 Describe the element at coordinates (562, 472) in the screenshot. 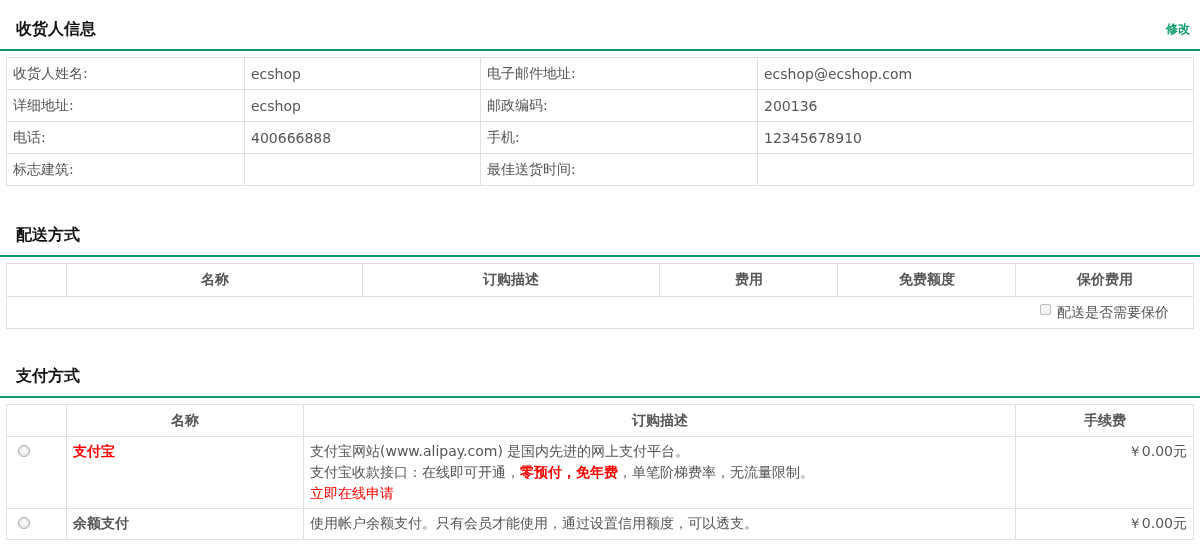

I see `description-text: 支付宝收款接口：在线即可开通，零预付，免年费，单笔阶梯费率，无流量限制。` at that location.